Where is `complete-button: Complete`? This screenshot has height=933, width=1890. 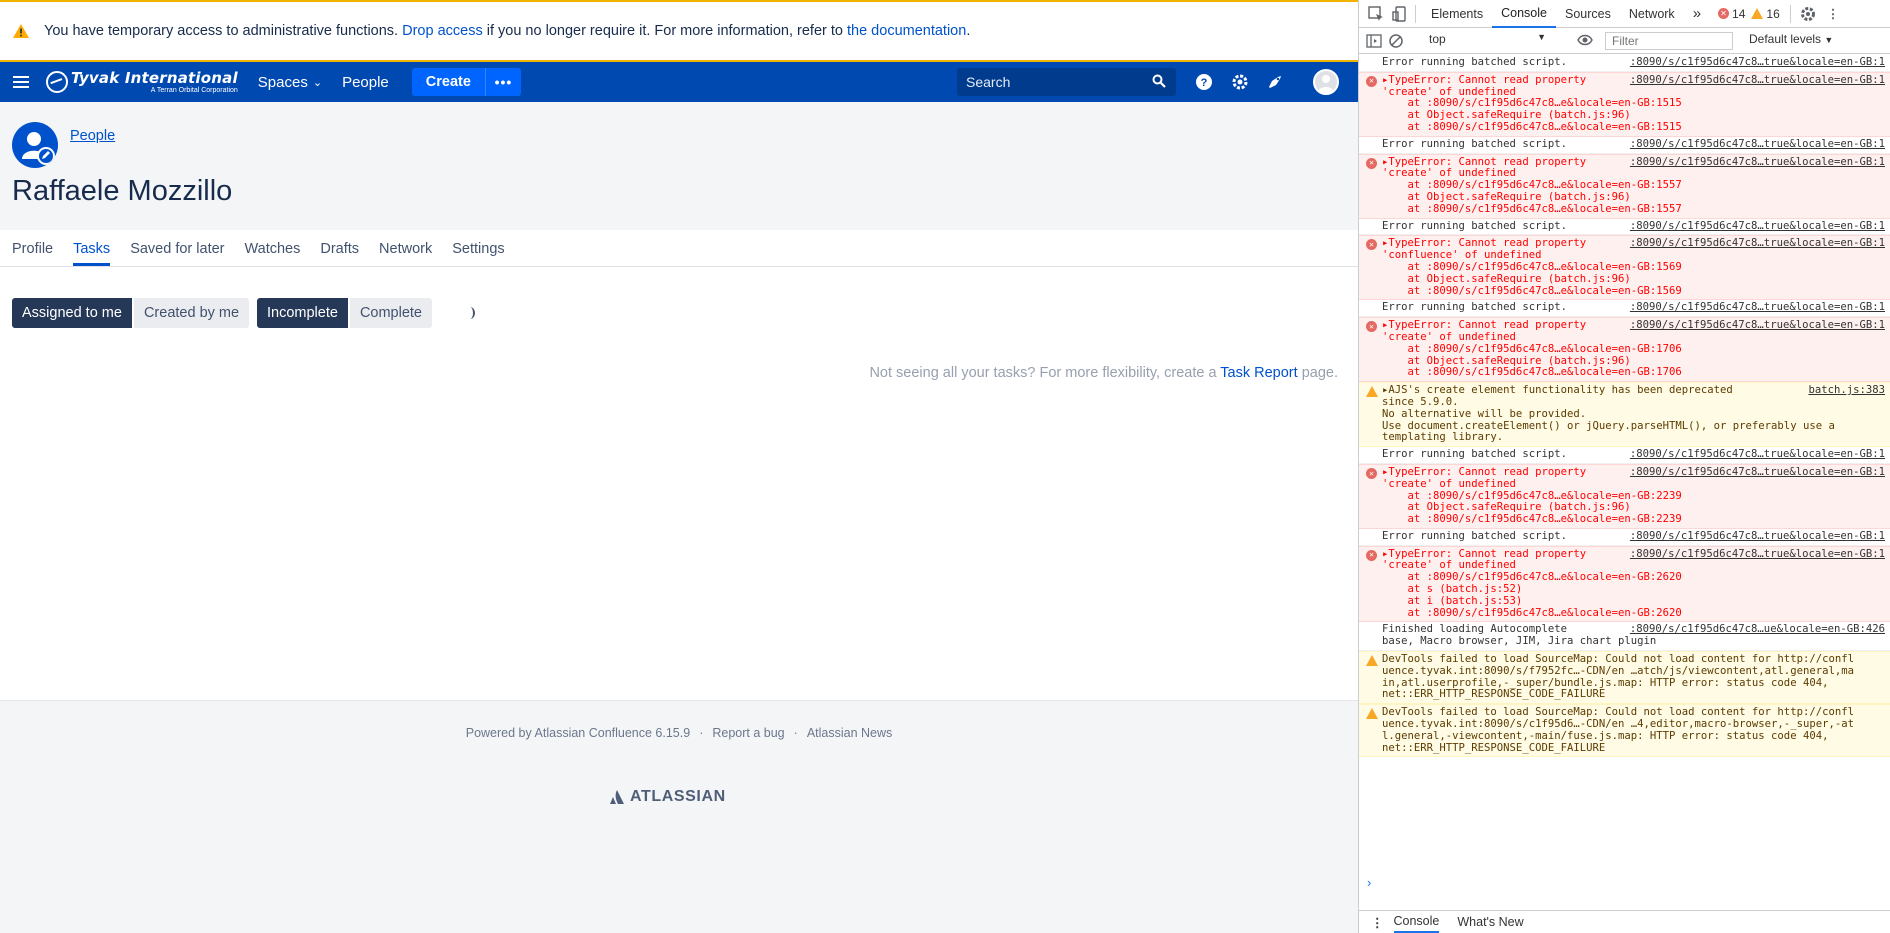
complete-button: Complete is located at coordinates (390, 313).